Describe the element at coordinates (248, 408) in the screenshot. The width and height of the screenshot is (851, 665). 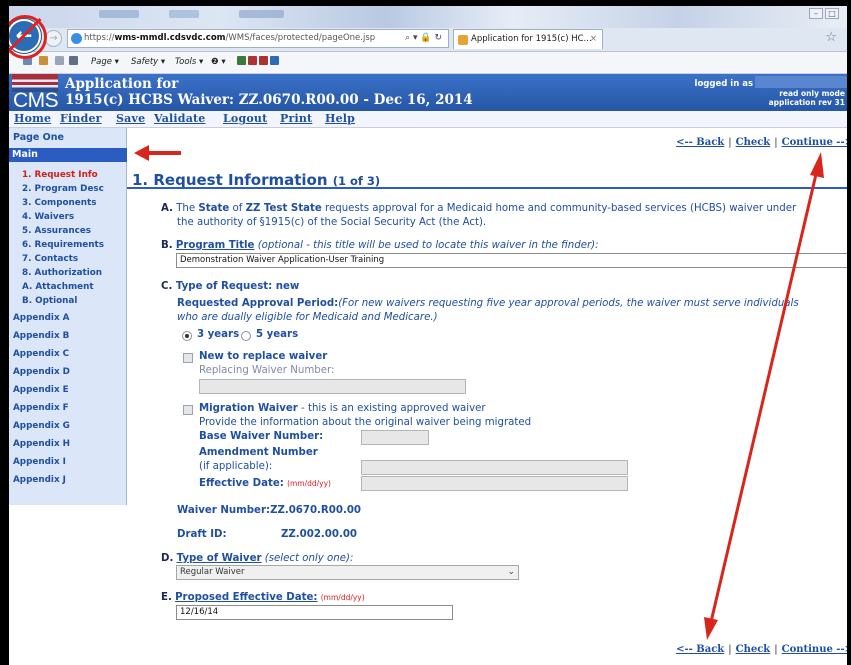
I see `migration-title: Migration Waiver` at that location.